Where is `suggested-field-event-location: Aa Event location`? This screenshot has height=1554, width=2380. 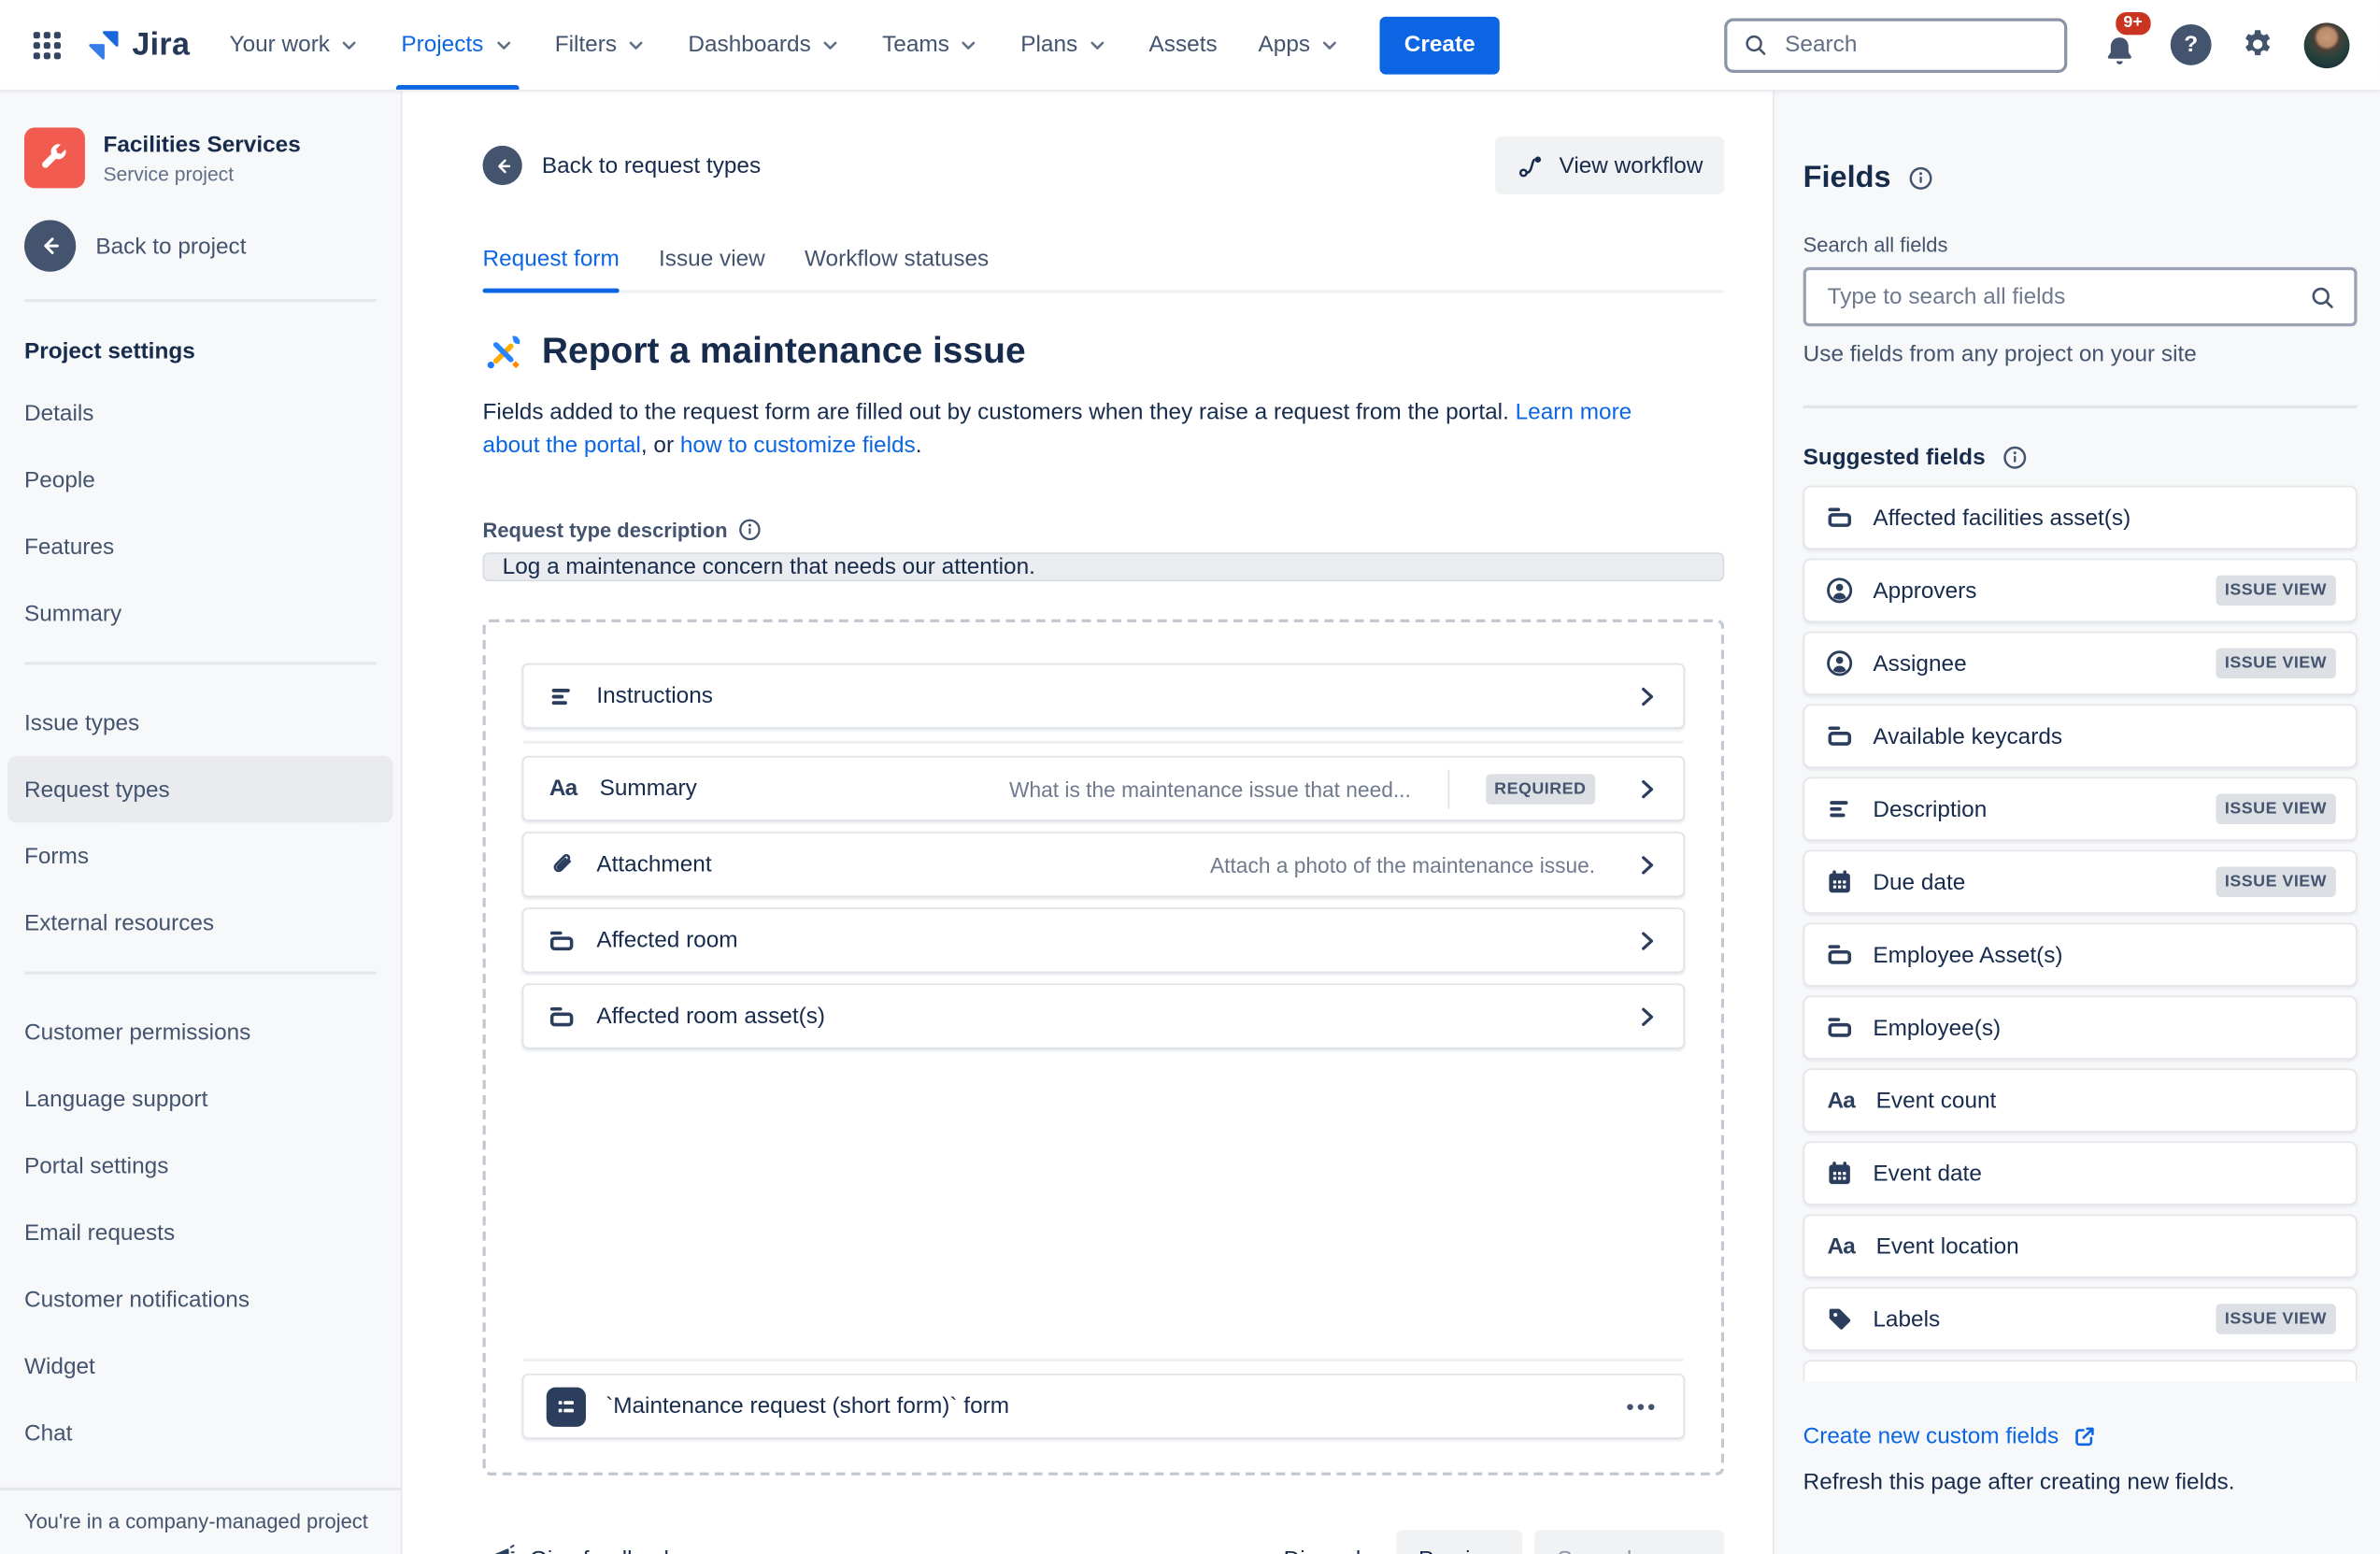
suggested-field-event-location: Aa Event location is located at coordinates (2080, 1246).